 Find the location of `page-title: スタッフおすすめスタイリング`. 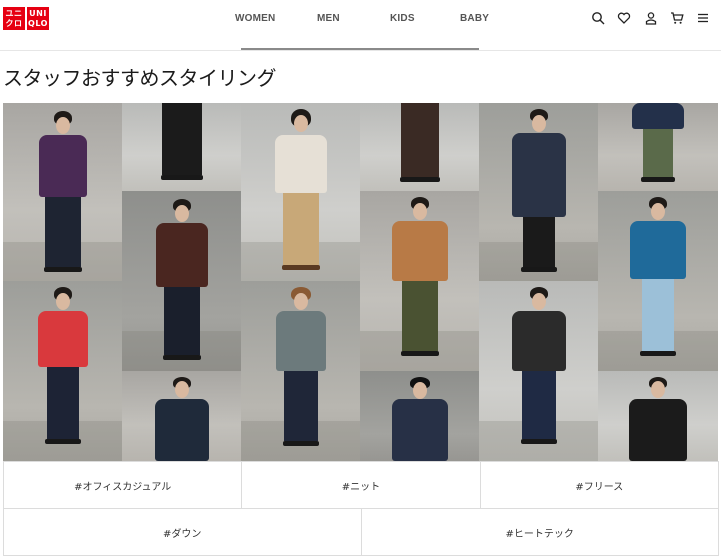

page-title: スタッフおすすめスタイリング is located at coordinates (140, 78).